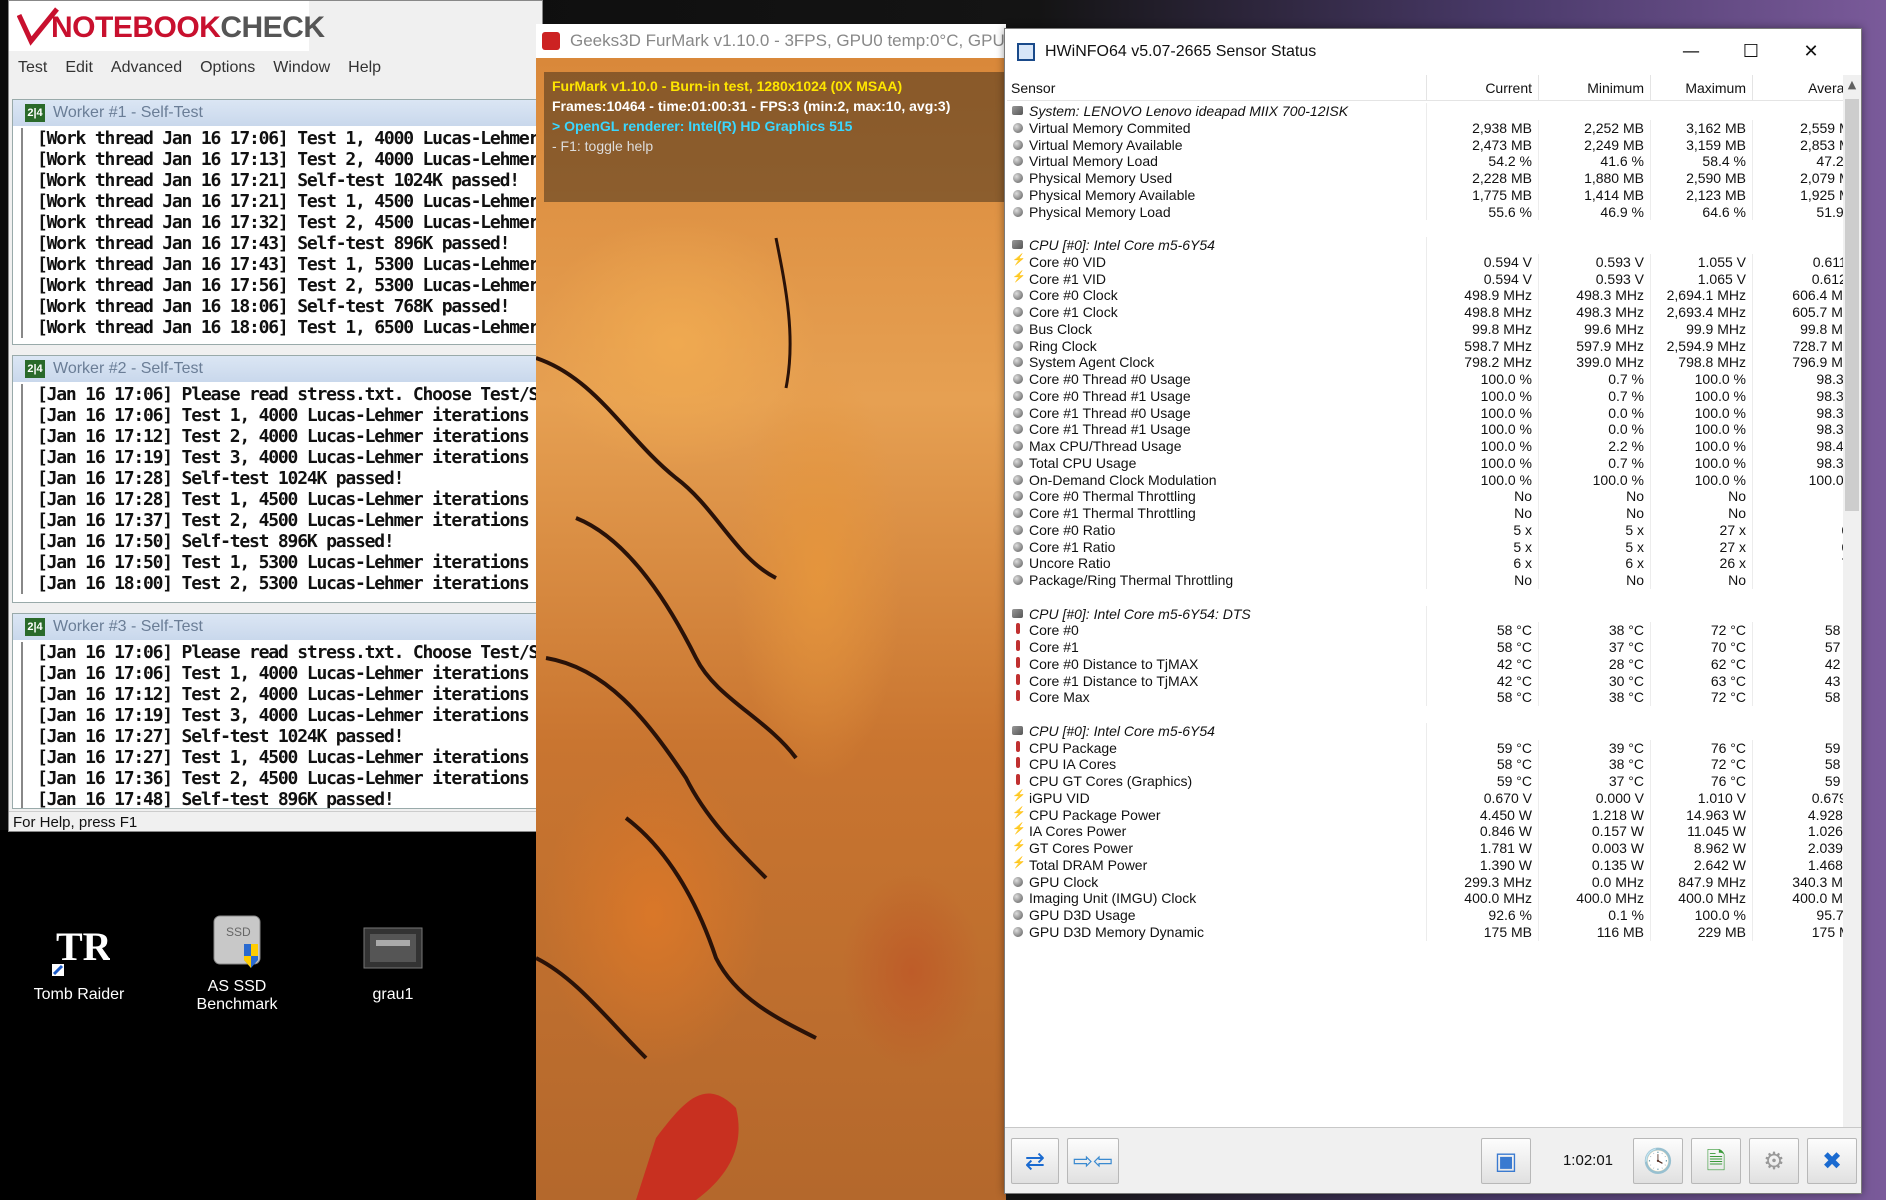 The width and height of the screenshot is (1886, 1200). Describe the element at coordinates (1658, 1161) in the screenshot. I see `clock-button: 🕓` at that location.